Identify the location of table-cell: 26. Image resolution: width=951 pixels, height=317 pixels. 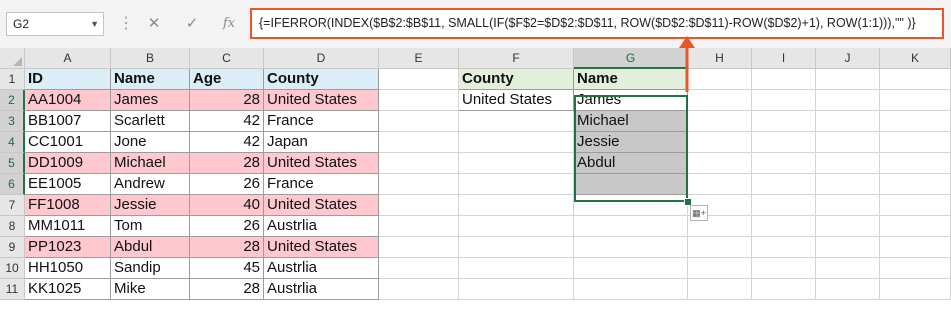
(227, 184).